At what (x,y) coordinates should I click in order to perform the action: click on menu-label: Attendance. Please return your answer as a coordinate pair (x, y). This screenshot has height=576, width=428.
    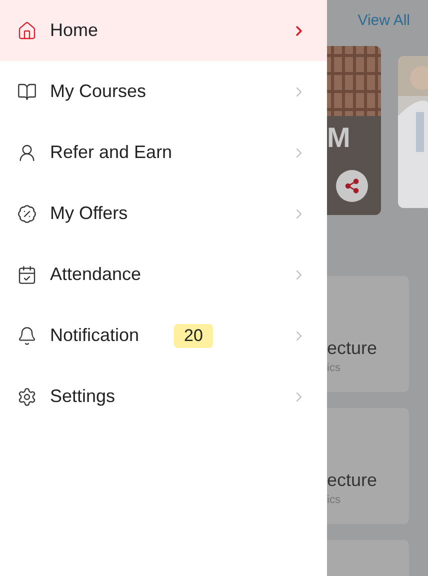
    Looking at the image, I should click on (96, 274).